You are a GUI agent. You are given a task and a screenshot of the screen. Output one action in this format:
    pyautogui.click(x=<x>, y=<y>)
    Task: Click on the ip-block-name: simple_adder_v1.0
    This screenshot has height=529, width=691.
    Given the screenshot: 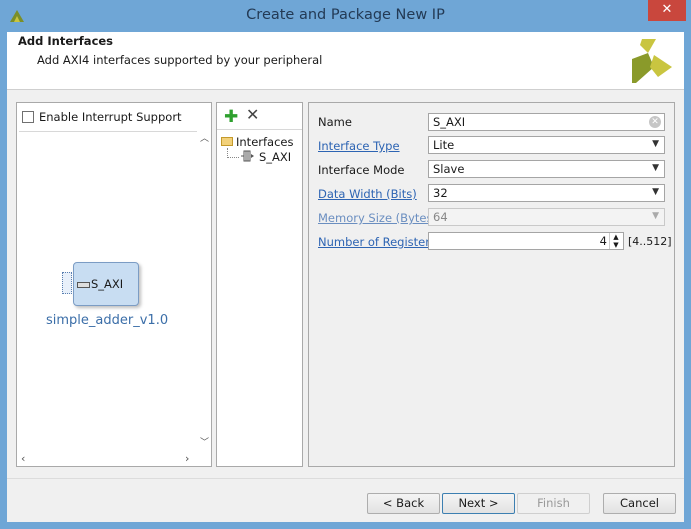 What is the action you would take?
    pyautogui.click(x=107, y=320)
    